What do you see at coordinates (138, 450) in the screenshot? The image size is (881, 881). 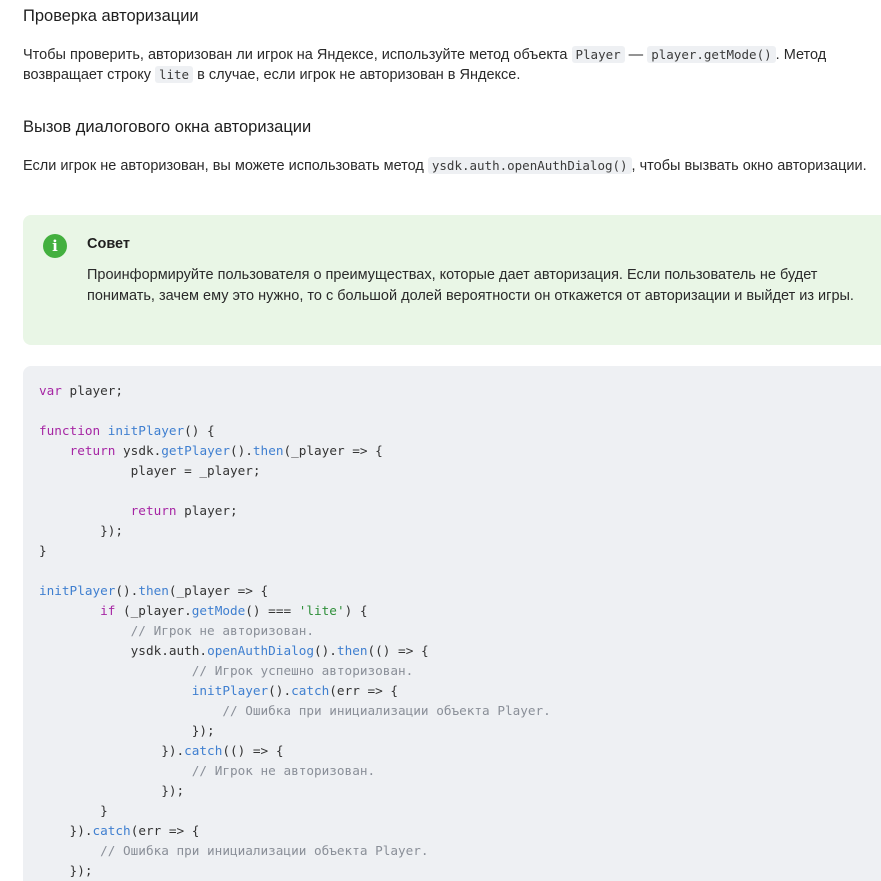 I see `code-text: ysdk.` at bounding box center [138, 450].